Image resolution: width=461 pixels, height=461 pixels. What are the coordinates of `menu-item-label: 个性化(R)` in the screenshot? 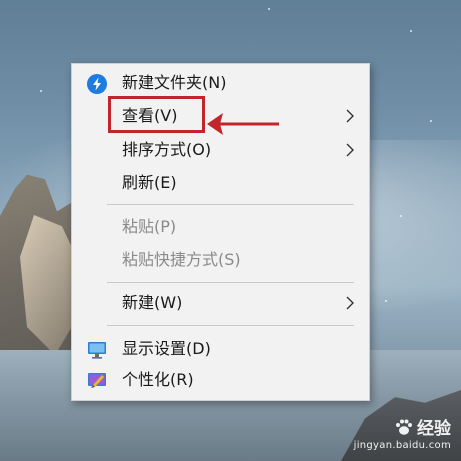 It's located at (158, 379).